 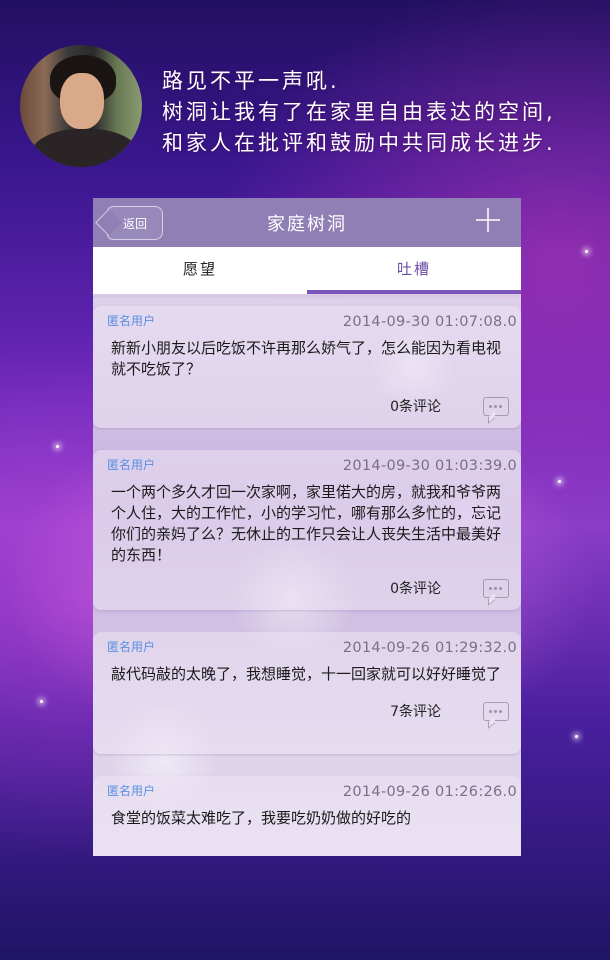 I want to click on active-tab-indicator, so click(x=414, y=292).